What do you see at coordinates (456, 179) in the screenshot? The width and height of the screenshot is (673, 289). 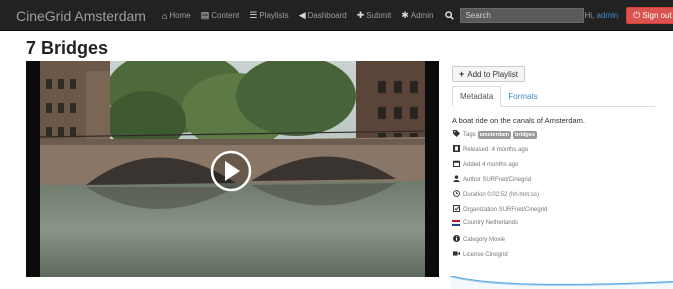 I see `user-icon` at bounding box center [456, 179].